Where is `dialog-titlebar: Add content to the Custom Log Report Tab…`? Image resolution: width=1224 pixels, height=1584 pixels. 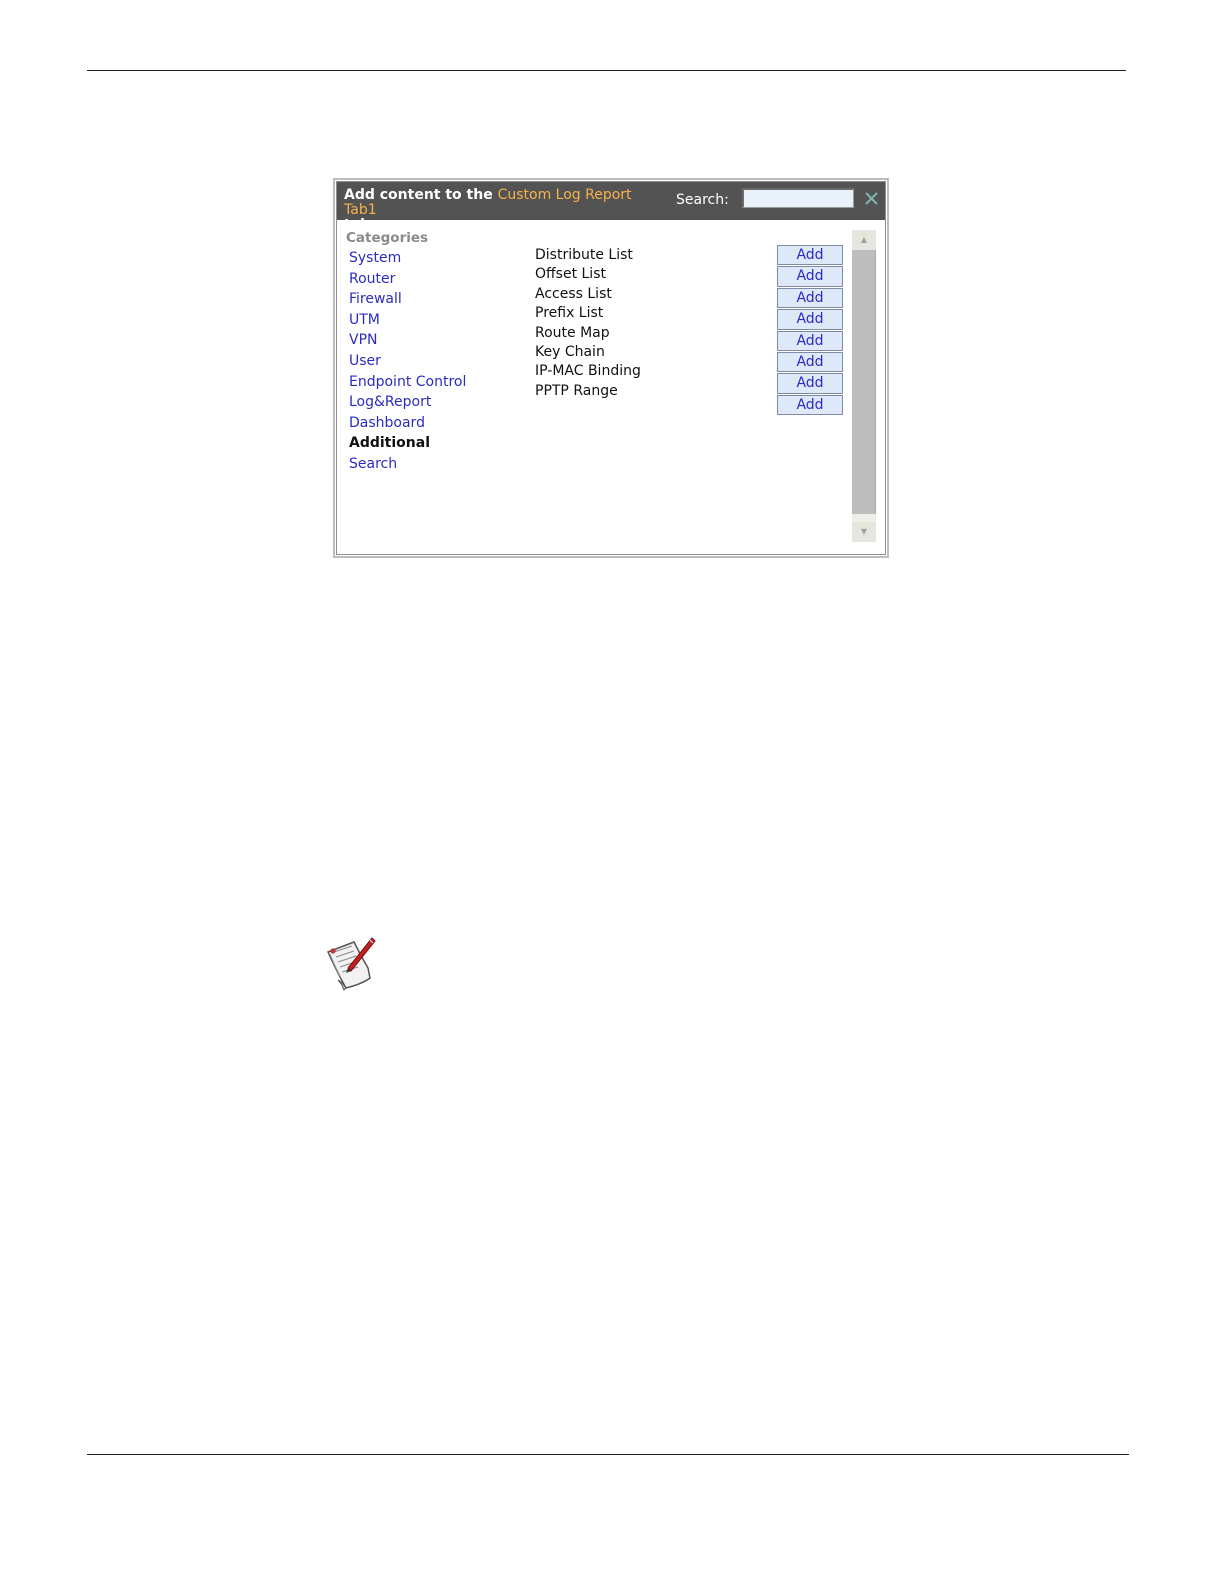 dialog-titlebar: Add content to the Custom Log Report Tab… is located at coordinates (611, 207).